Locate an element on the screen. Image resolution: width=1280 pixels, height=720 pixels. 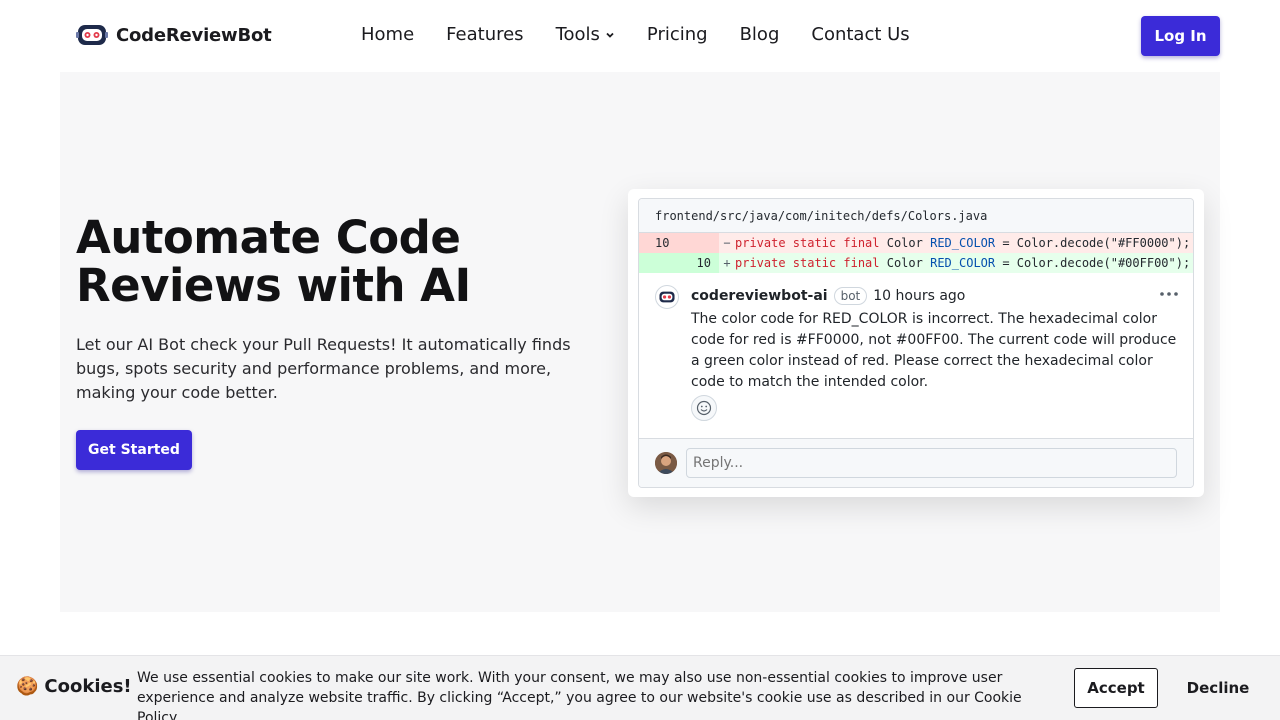
nav-item-label: Contact Us is located at coordinates (860, 34).